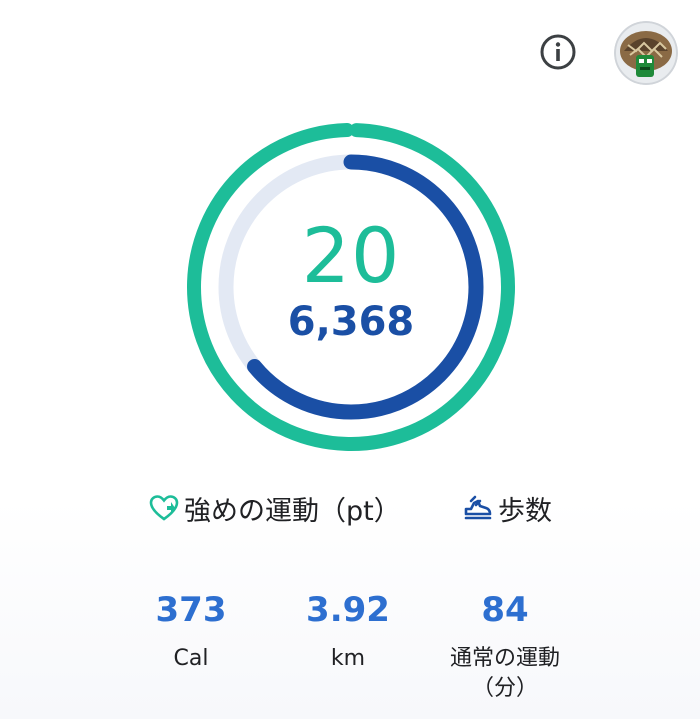 Image resolution: width=700 pixels, height=719 pixels. What do you see at coordinates (351, 255) in the screenshot?
I see `heart-points-value: 20` at bounding box center [351, 255].